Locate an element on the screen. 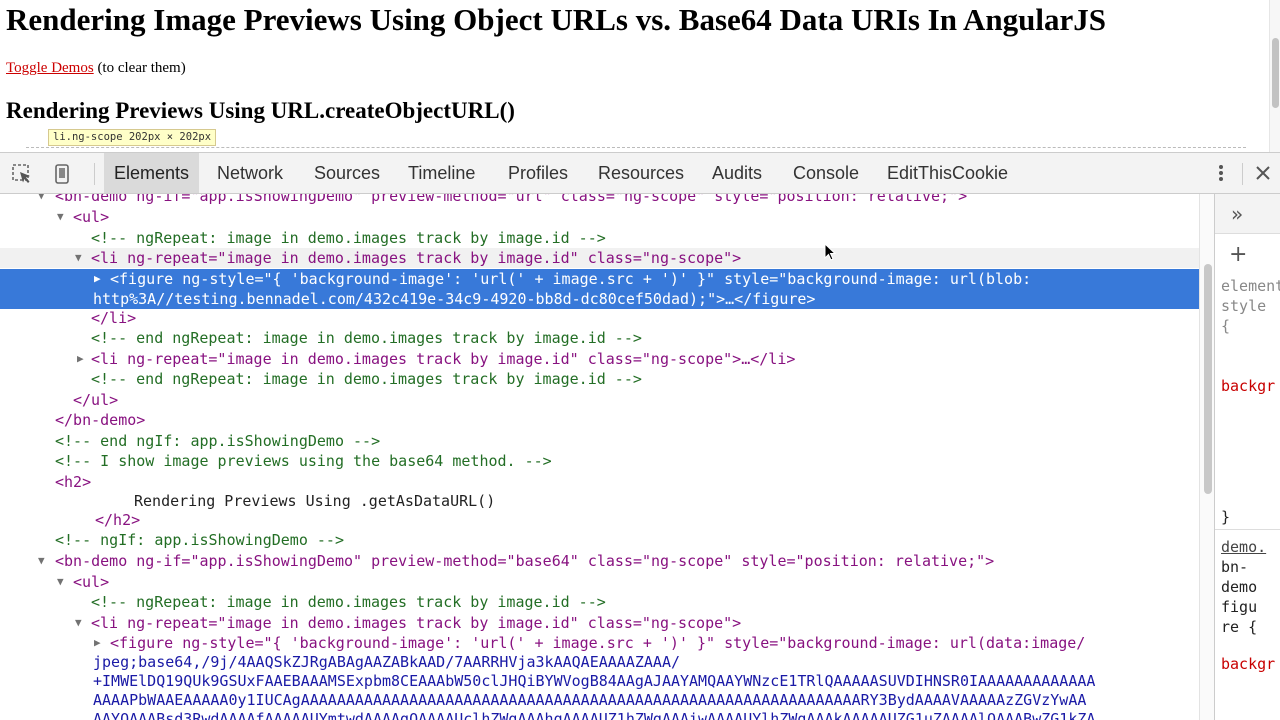 This screenshot has width=1280, height=720. style-rule-source-link: demo. is located at coordinates (1243, 547).